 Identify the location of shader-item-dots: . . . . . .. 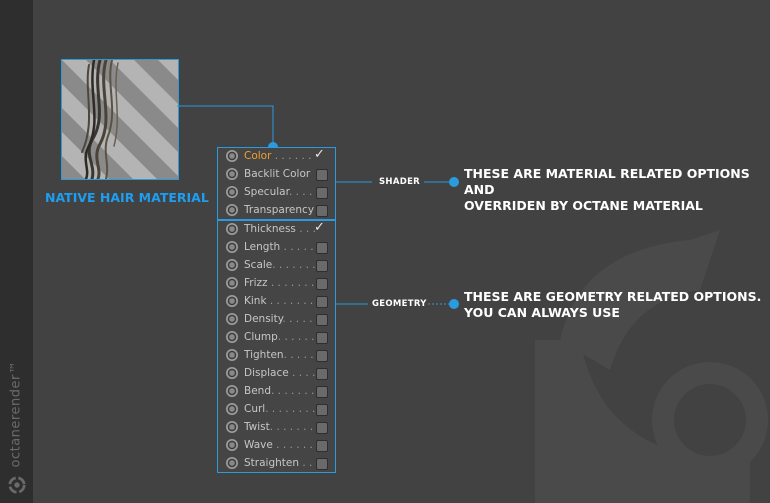
(291, 156).